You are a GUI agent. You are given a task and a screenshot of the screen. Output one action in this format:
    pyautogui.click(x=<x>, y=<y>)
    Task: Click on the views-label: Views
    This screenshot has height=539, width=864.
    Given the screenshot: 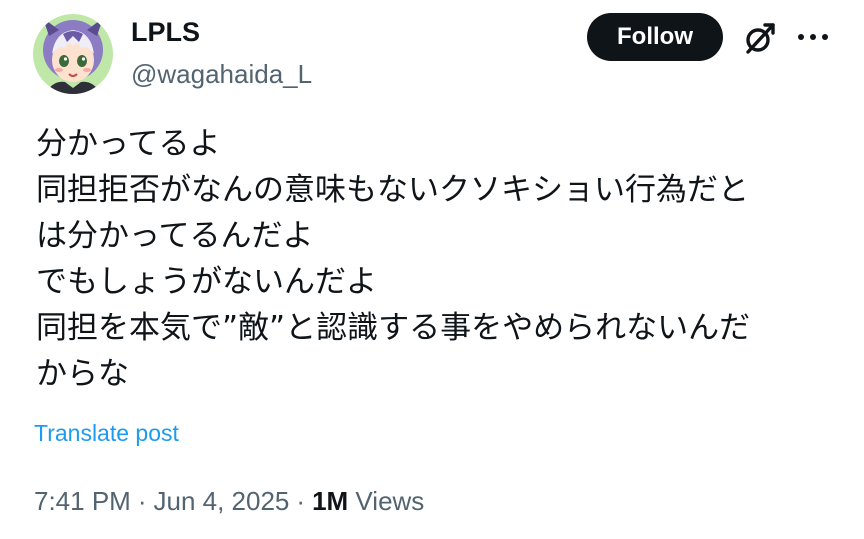 What is the action you would take?
    pyautogui.click(x=390, y=501)
    